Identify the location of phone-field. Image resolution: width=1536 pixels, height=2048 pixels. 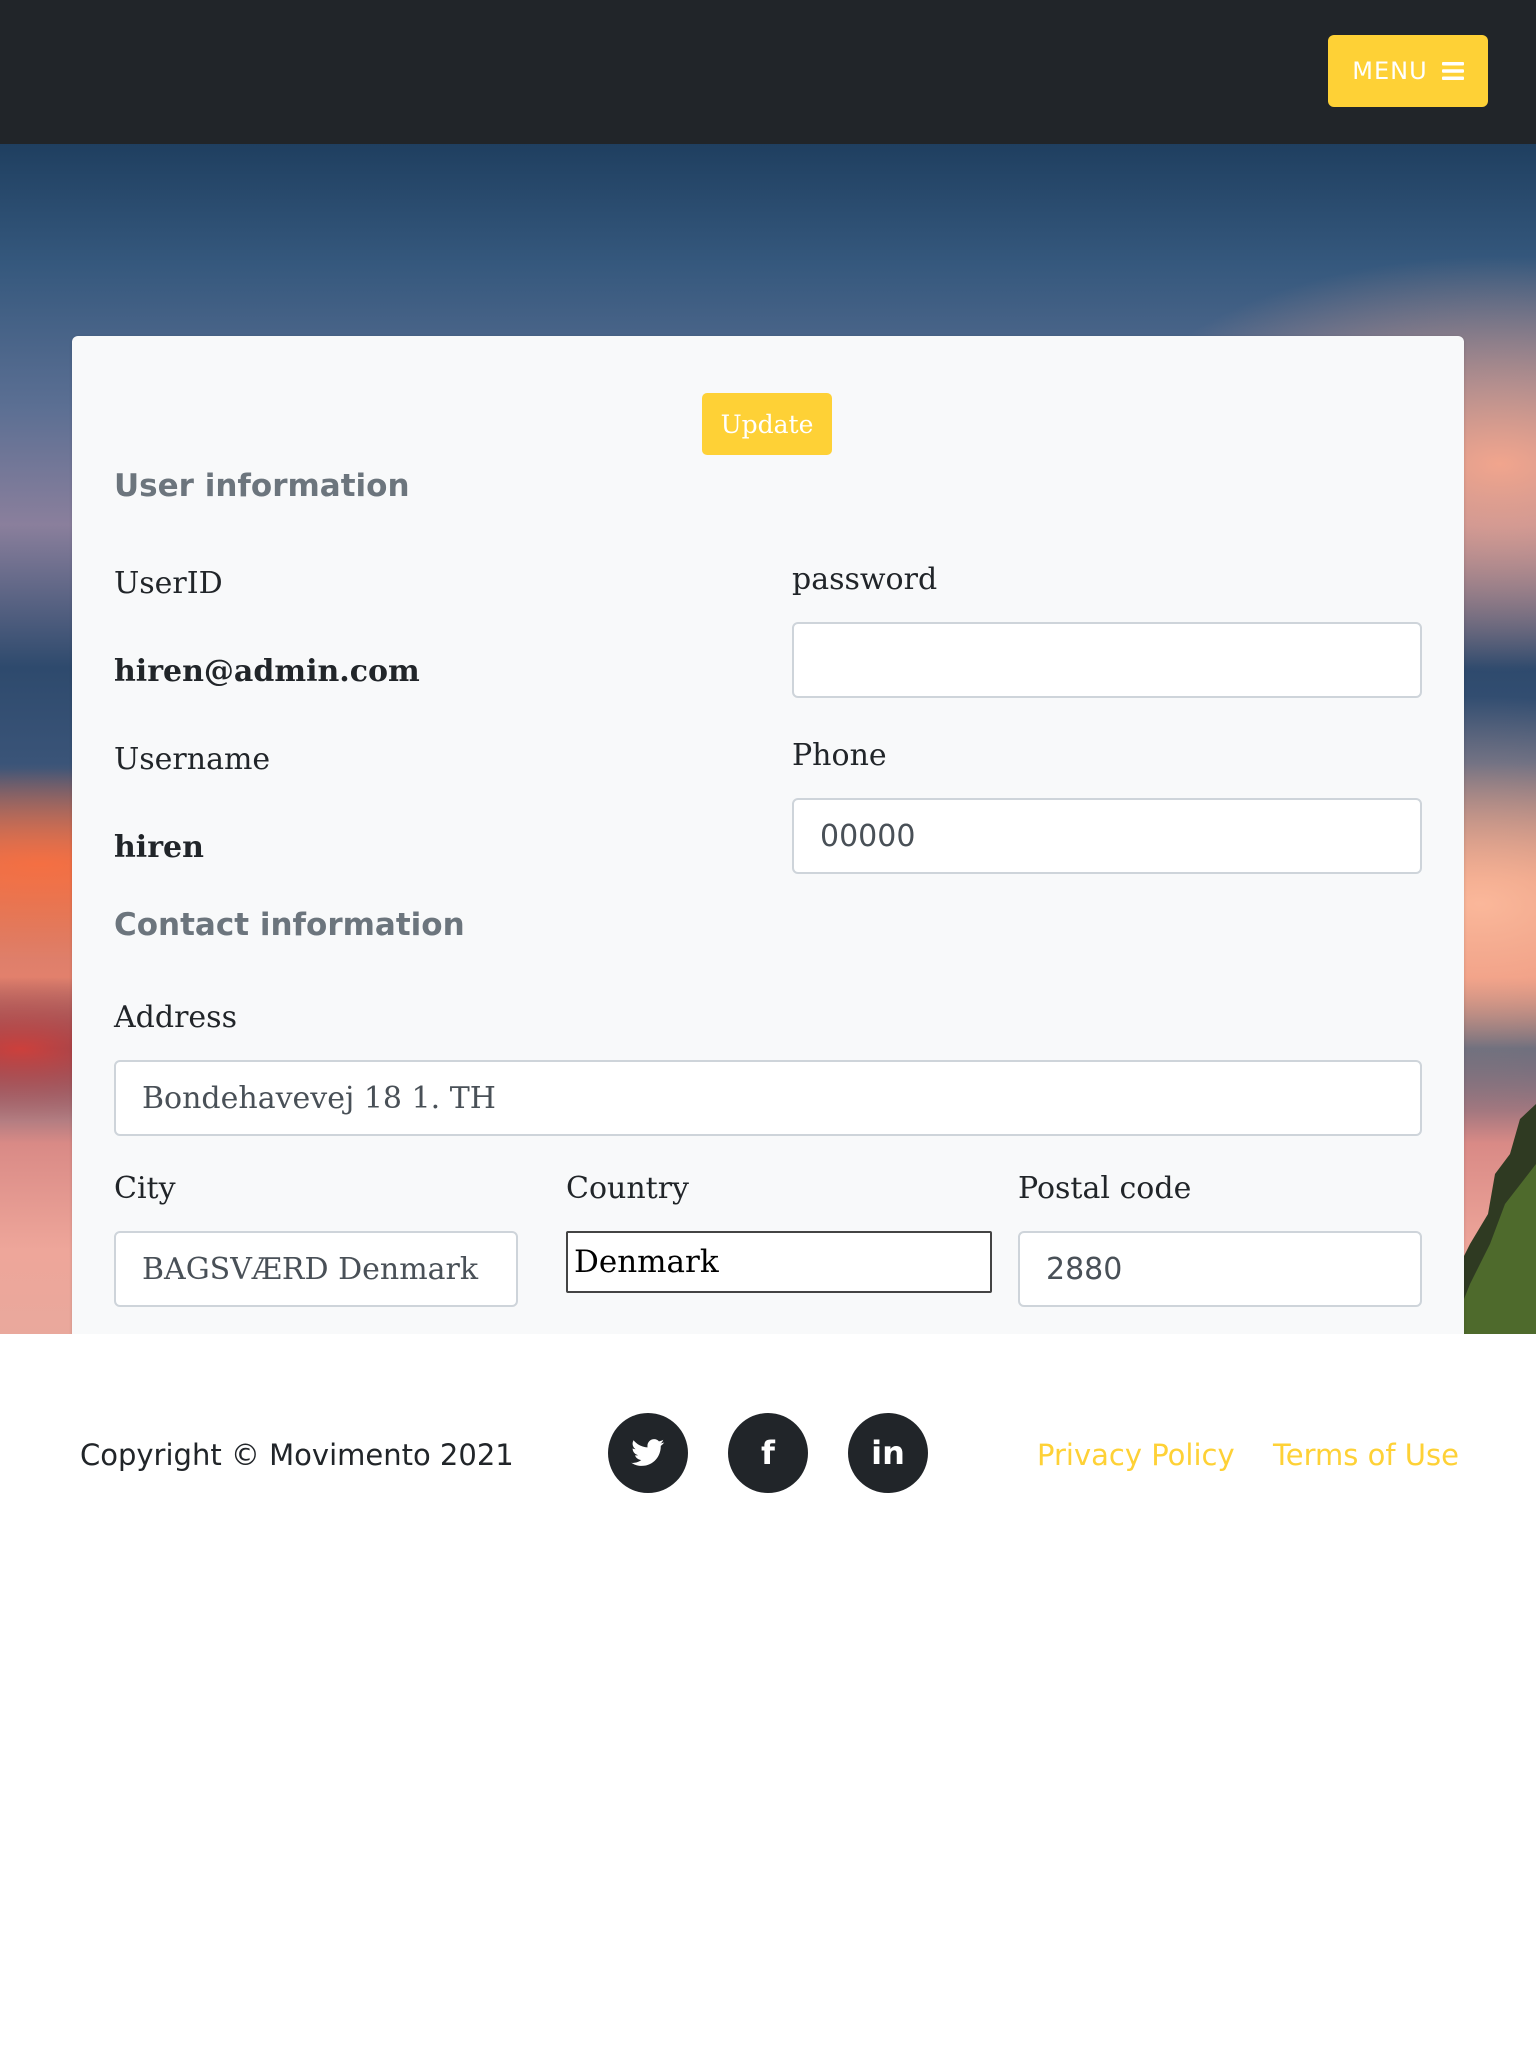
(1107, 836).